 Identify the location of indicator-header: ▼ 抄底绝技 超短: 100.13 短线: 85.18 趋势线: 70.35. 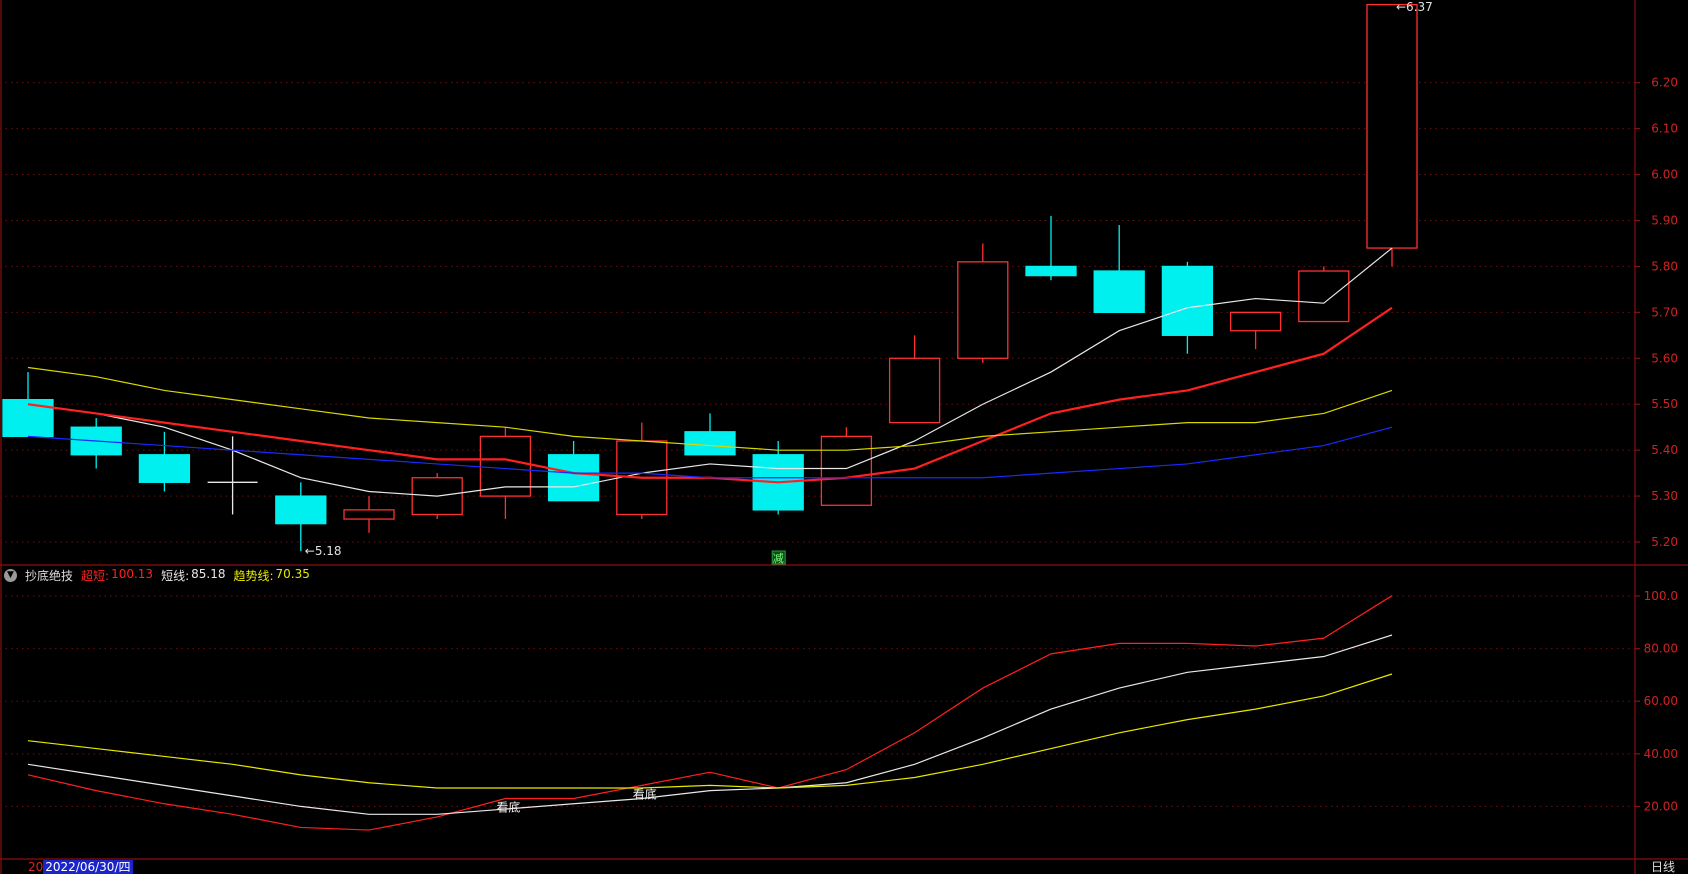
(157, 575).